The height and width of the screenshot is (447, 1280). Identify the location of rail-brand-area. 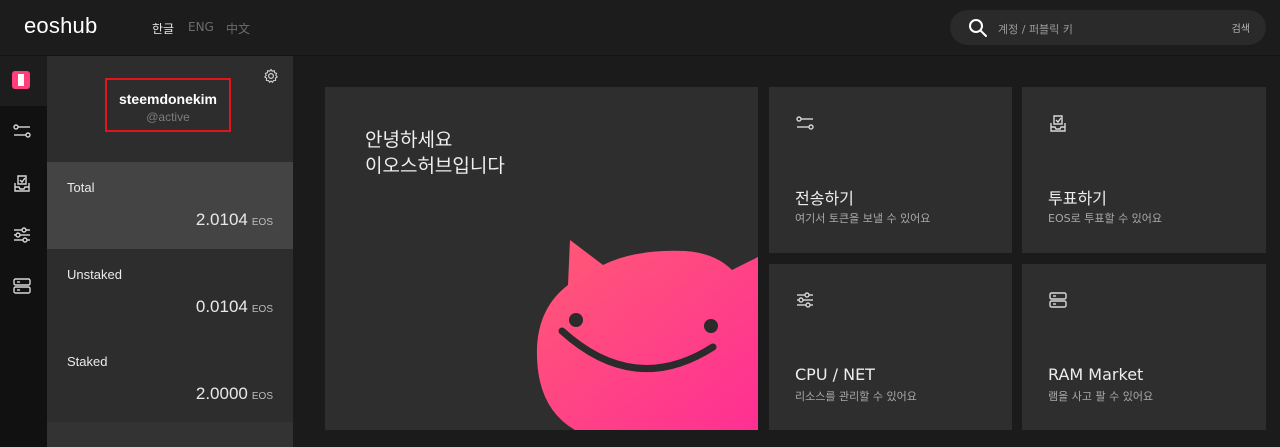
(23, 81).